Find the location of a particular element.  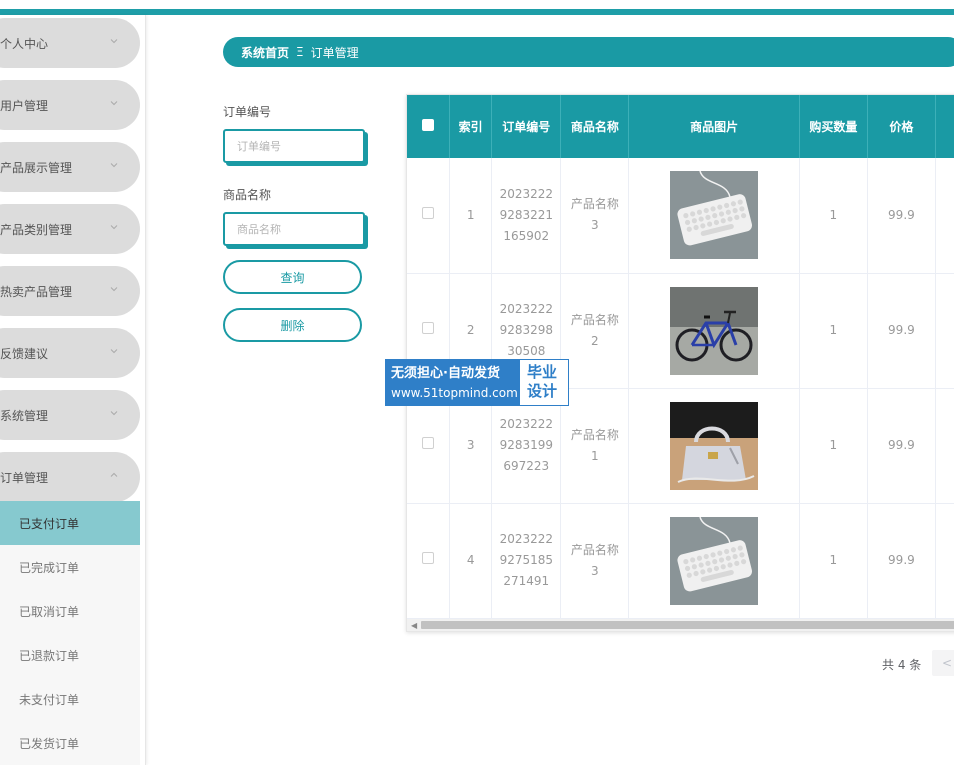

order-no-line: 271491 is located at coordinates (526, 581).